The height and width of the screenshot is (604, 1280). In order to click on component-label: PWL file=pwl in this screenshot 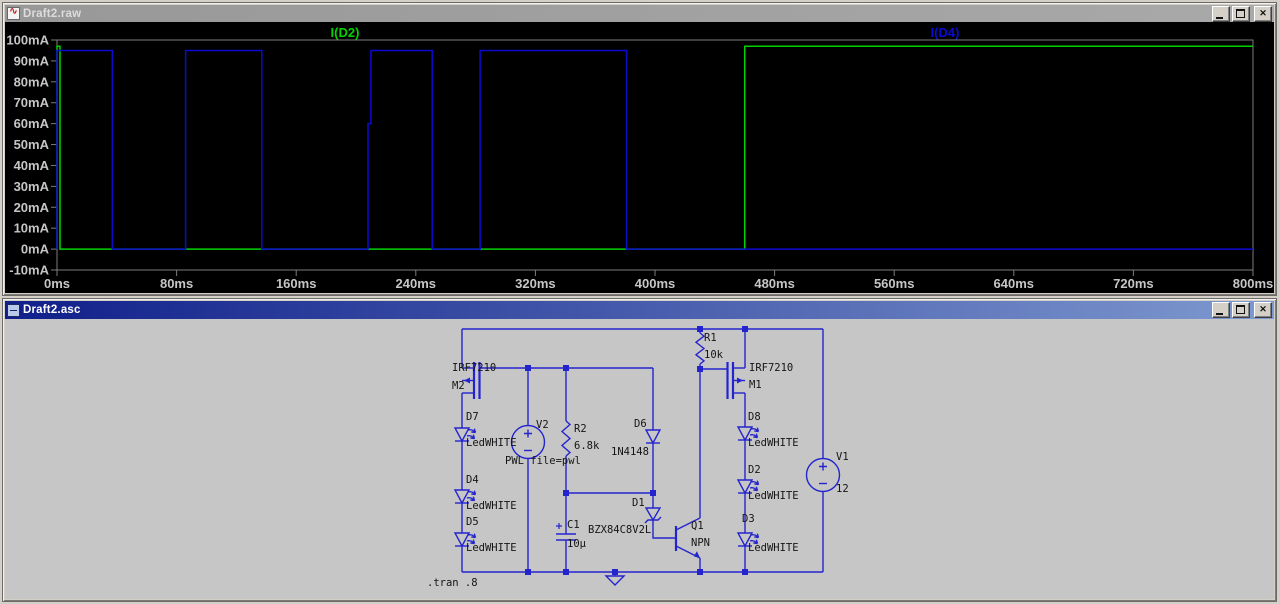, I will do `click(543, 461)`.